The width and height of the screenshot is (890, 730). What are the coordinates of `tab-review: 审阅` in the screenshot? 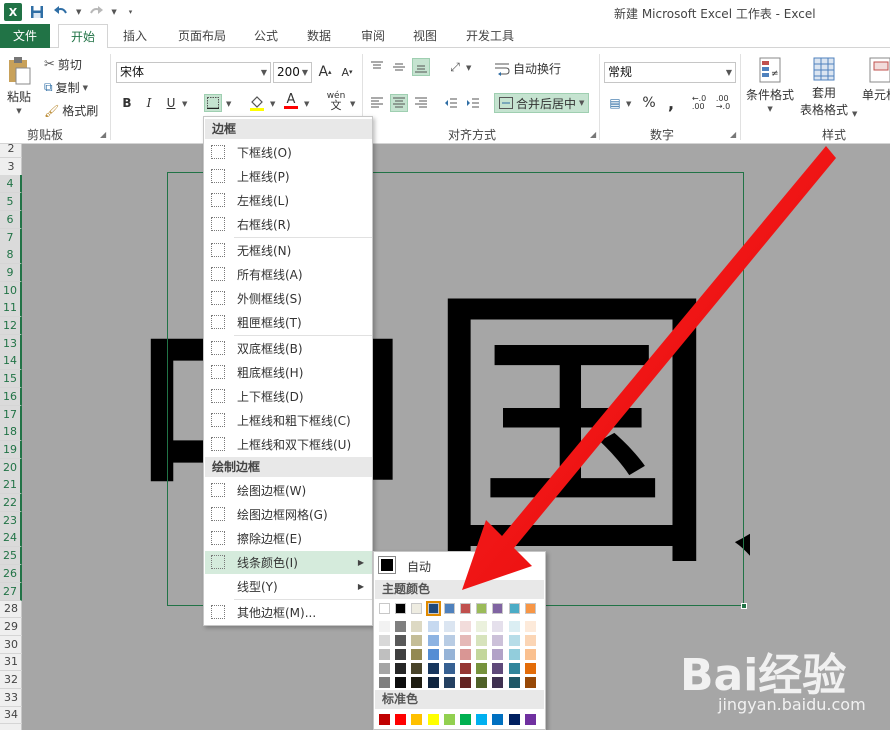 It's located at (373, 36).